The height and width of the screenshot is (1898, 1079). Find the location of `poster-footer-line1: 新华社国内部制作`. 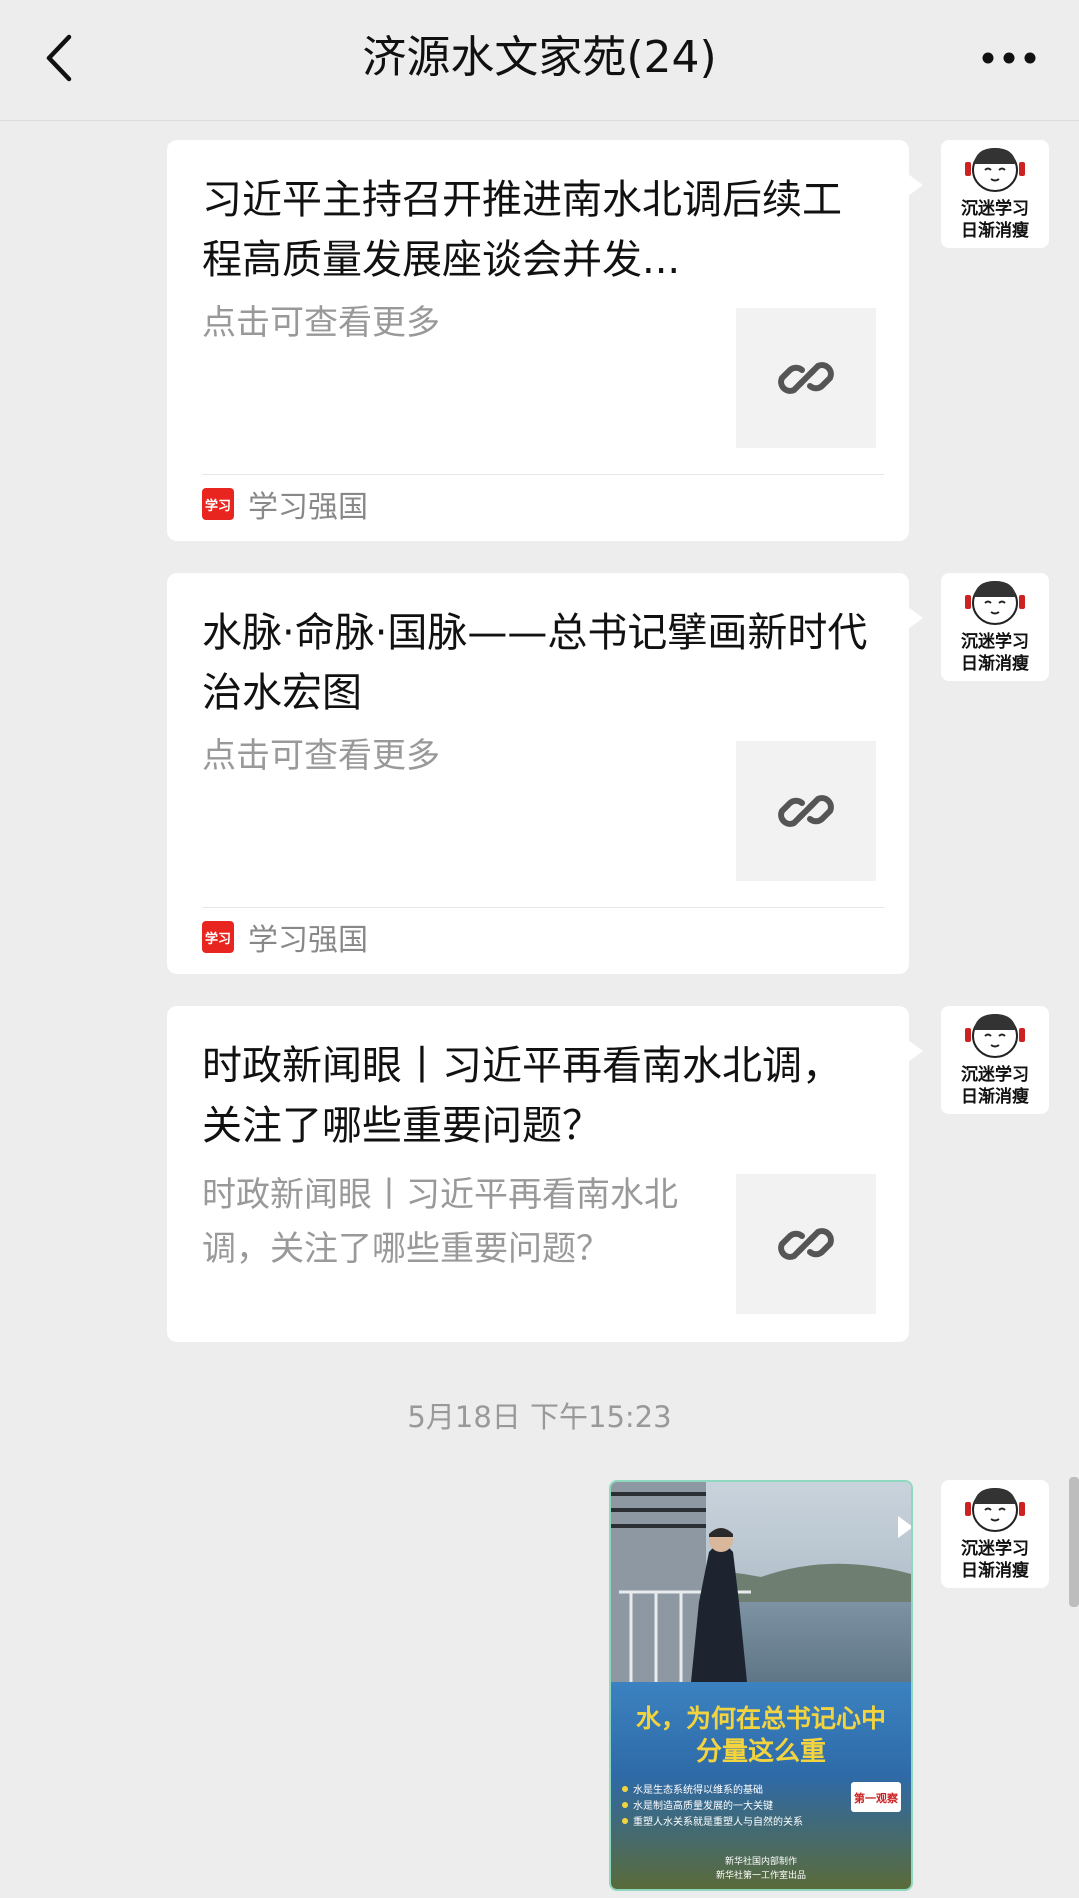

poster-footer-line1: 新华社国内部制作 is located at coordinates (761, 1861).